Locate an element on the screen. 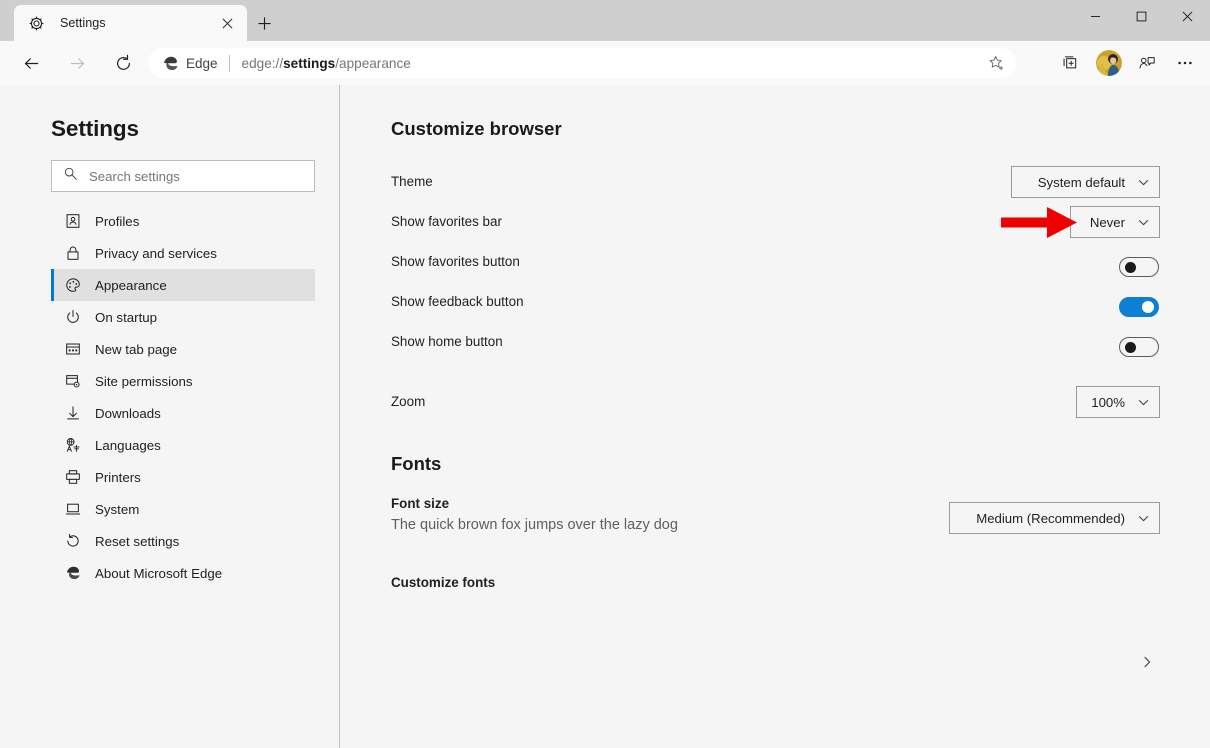  sidebar-item-site-permissions: Site permissions is located at coordinates (183, 381).